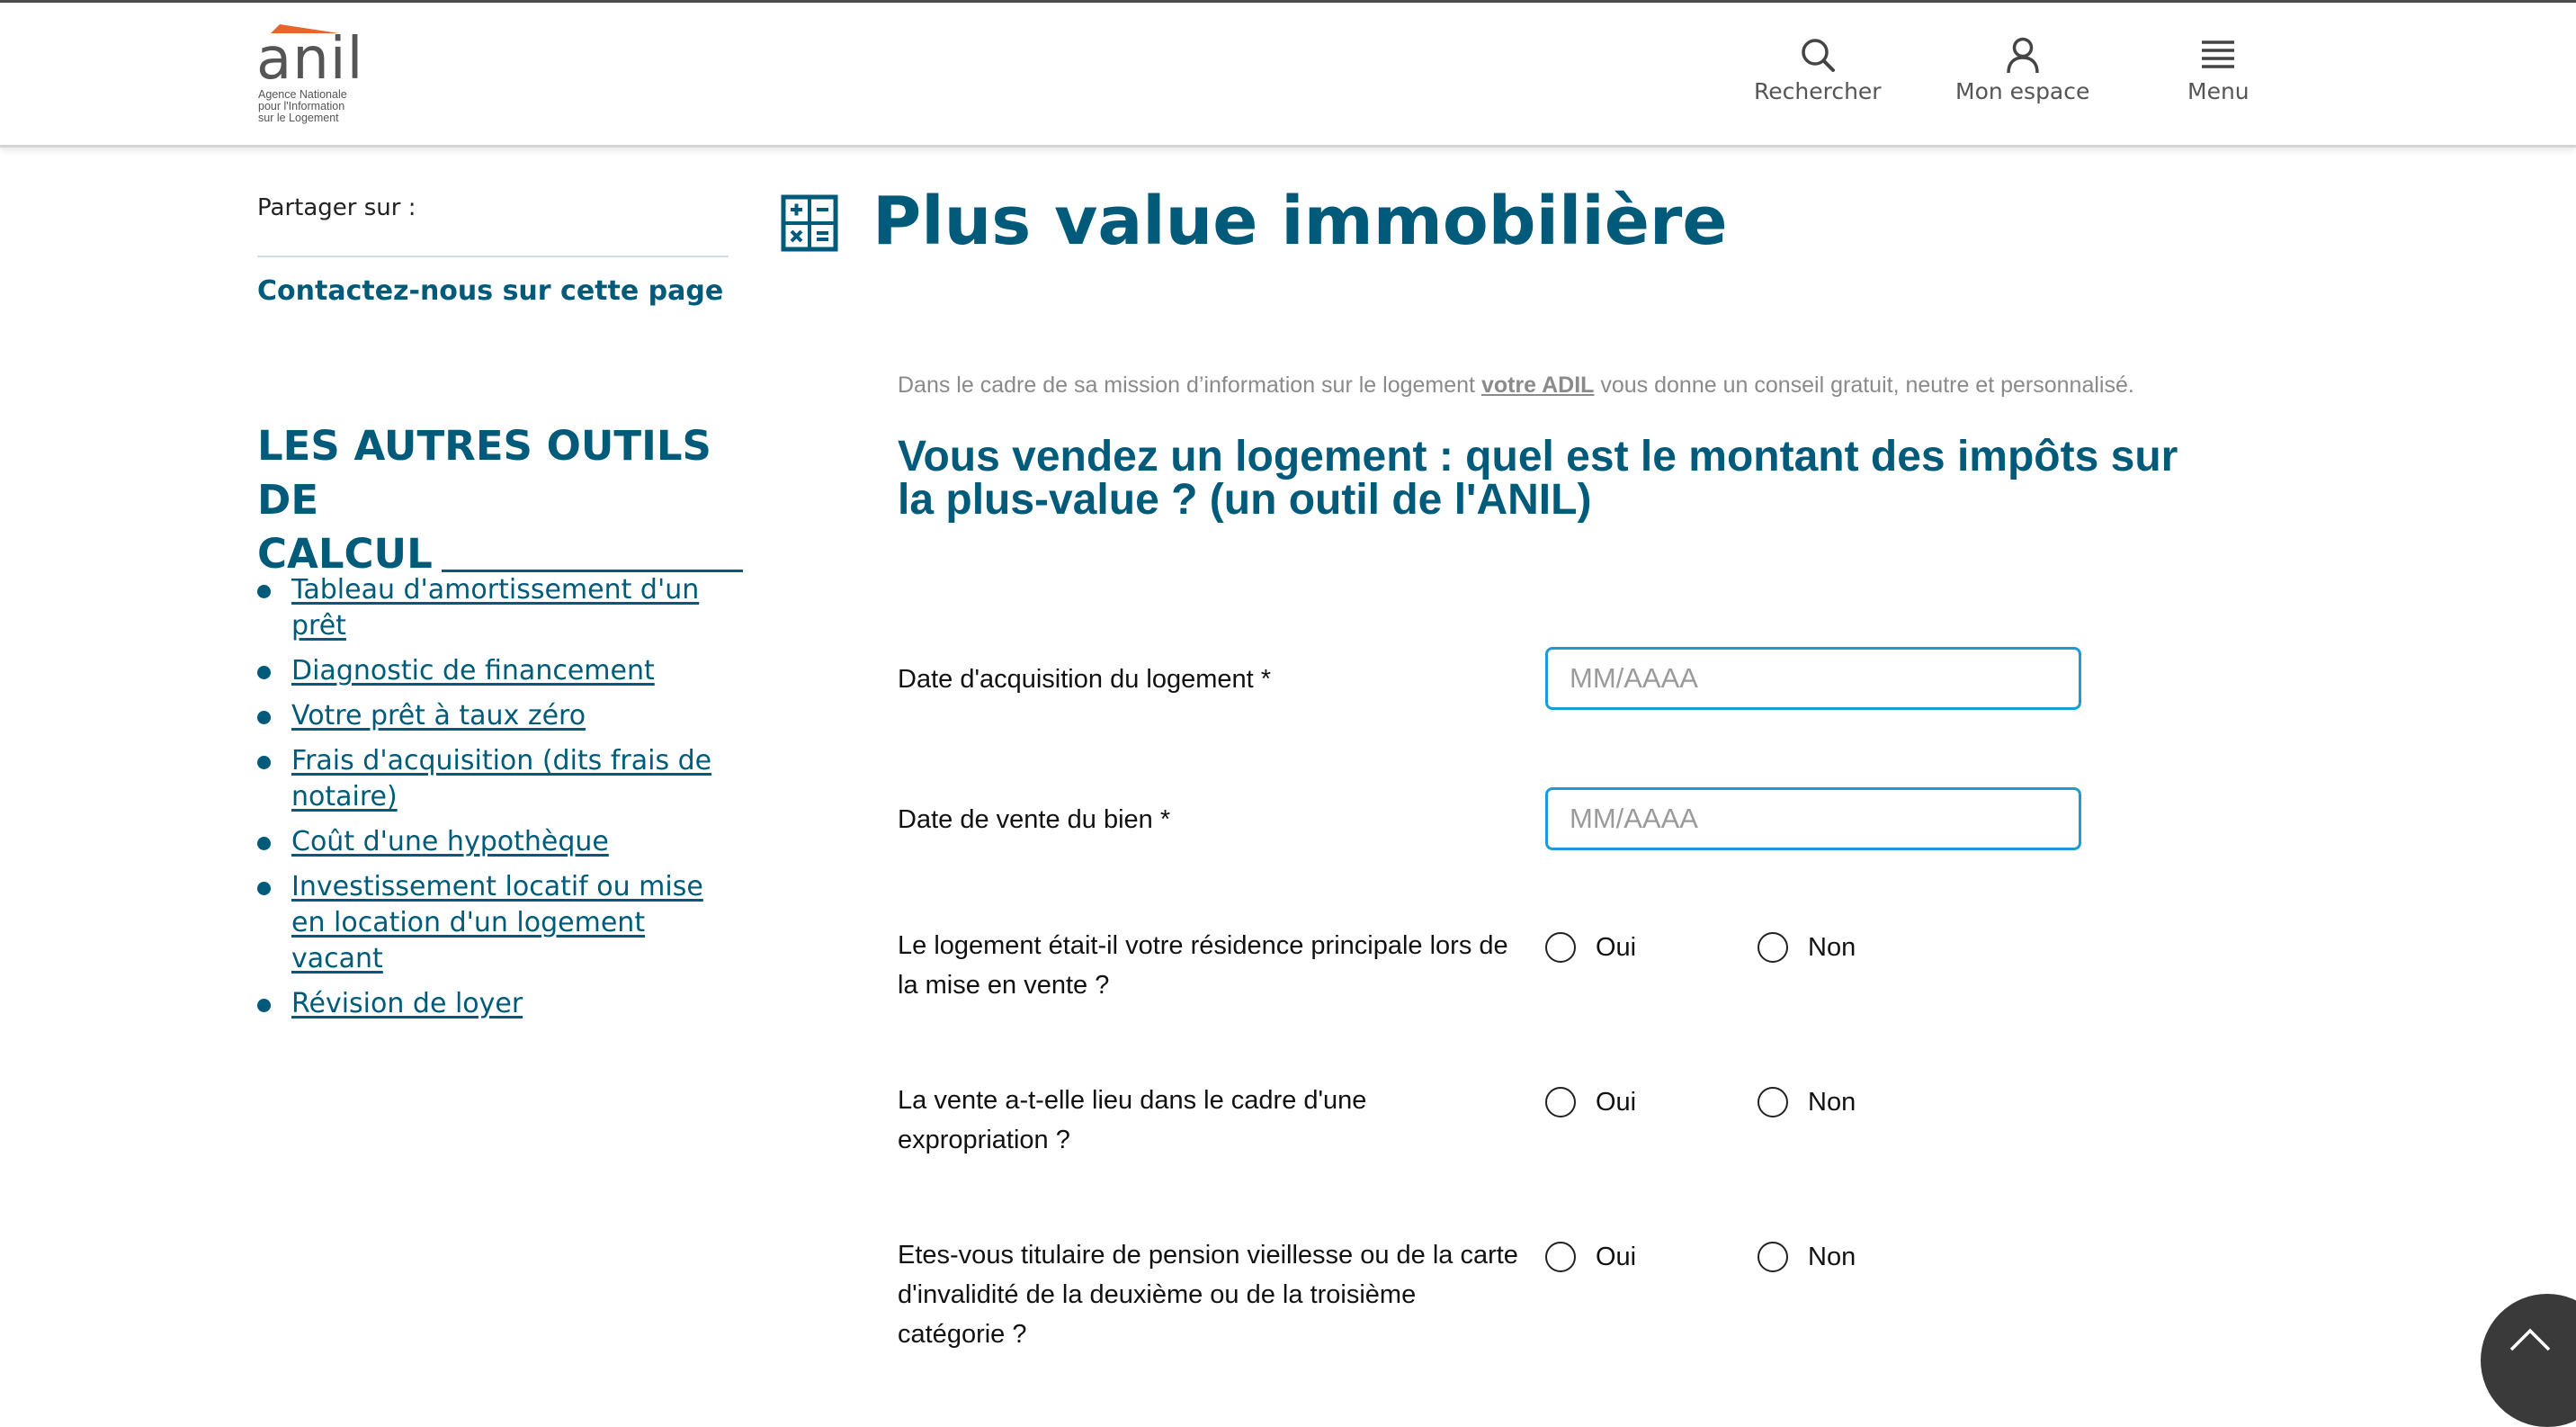  What do you see at coordinates (2022, 55) in the screenshot?
I see `user-icon` at bounding box center [2022, 55].